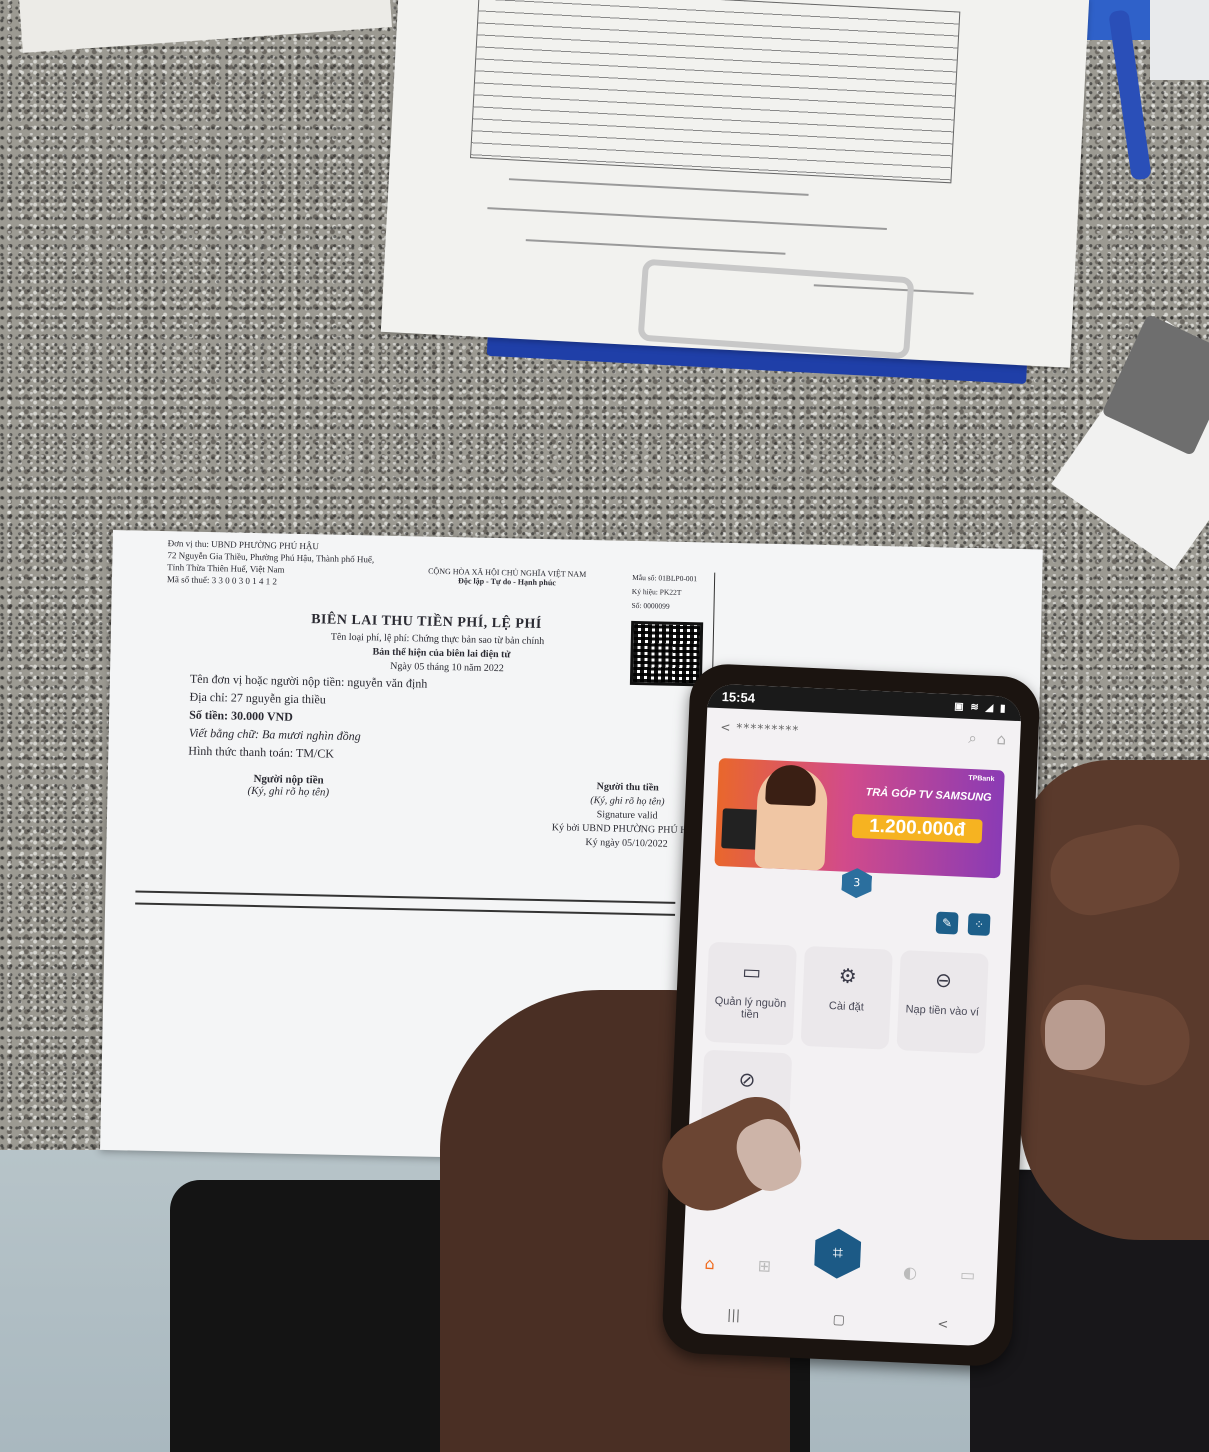 This screenshot has height=1452, width=1209. I want to click on grid-icon: ⁘, so click(979, 924).